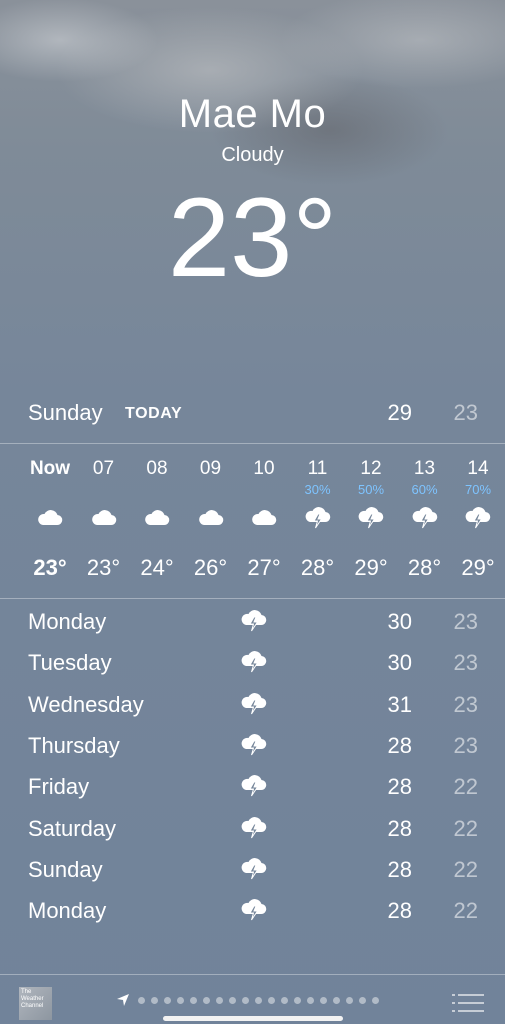  Describe the element at coordinates (468, 1003) in the screenshot. I see `list-icon` at that location.